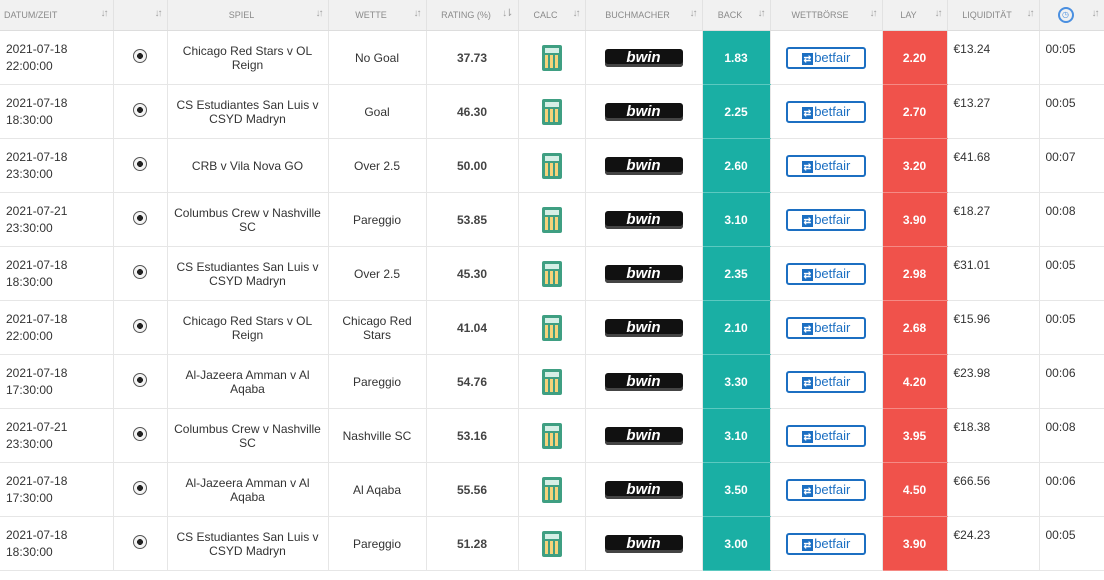 This screenshot has width=1104, height=580. I want to click on sort-desc-icon: ↓⇂, so click(507, 13).